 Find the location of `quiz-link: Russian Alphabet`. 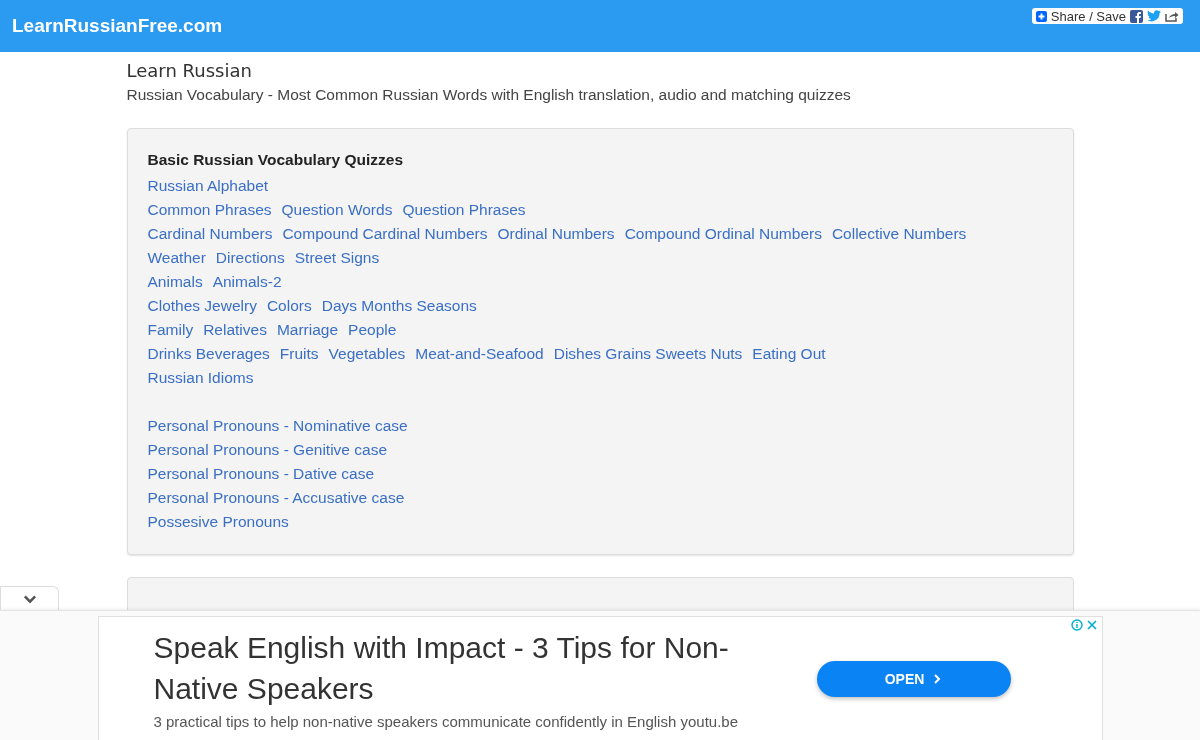

quiz-link: Russian Alphabet is located at coordinates (208, 186).